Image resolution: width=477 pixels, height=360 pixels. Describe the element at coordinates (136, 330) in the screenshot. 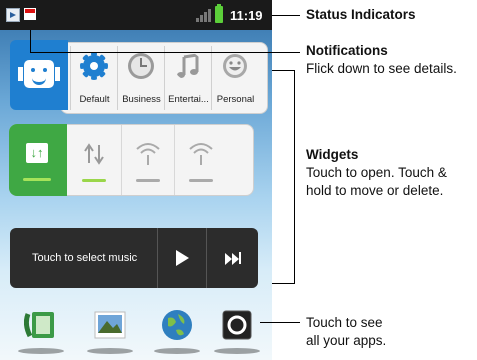

I see `app-dock` at that location.